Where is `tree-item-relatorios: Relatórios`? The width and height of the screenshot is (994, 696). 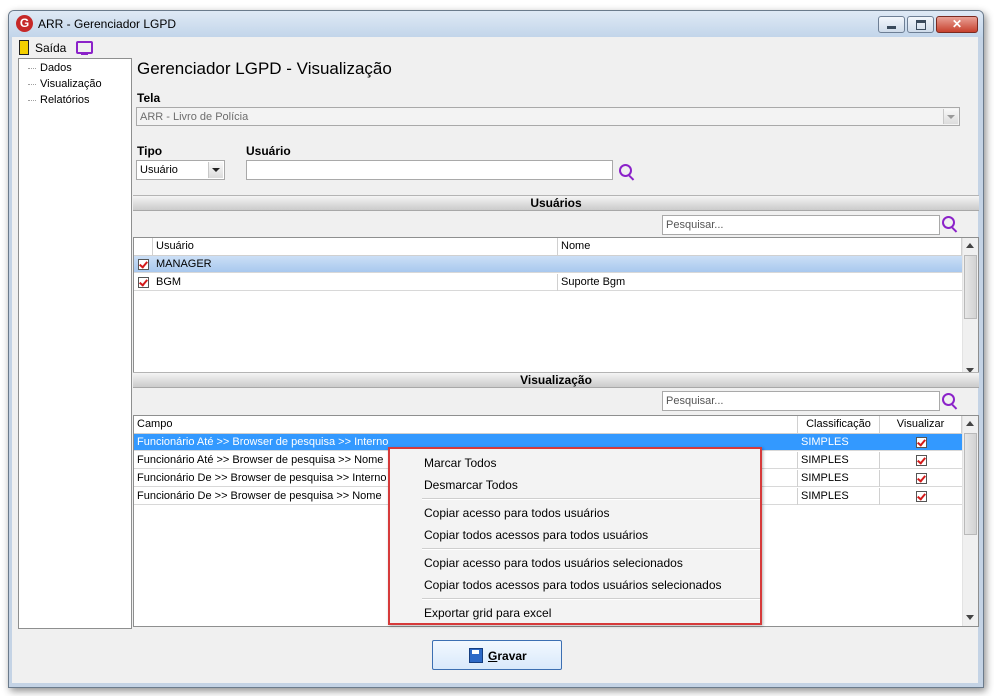
tree-item-relatorios: Relatórios is located at coordinates (65, 100).